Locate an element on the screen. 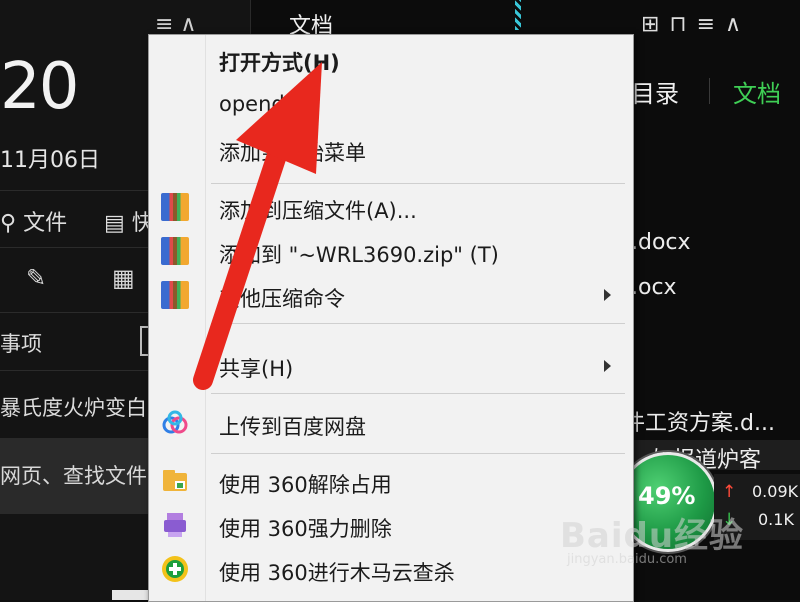 The image size is (800, 602). file-item: .docx is located at coordinates (661, 242).